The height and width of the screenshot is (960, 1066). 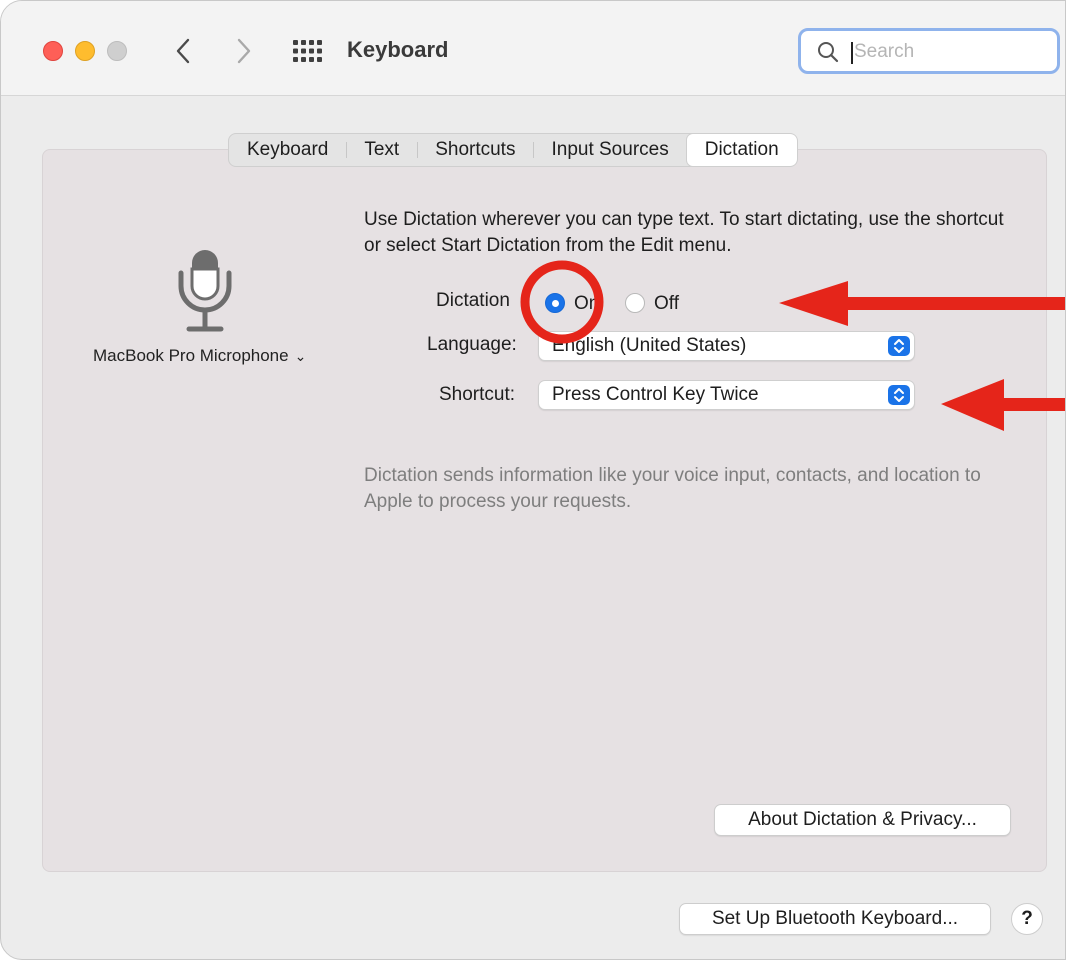 I want to click on microphone-icon, so click(x=205, y=291).